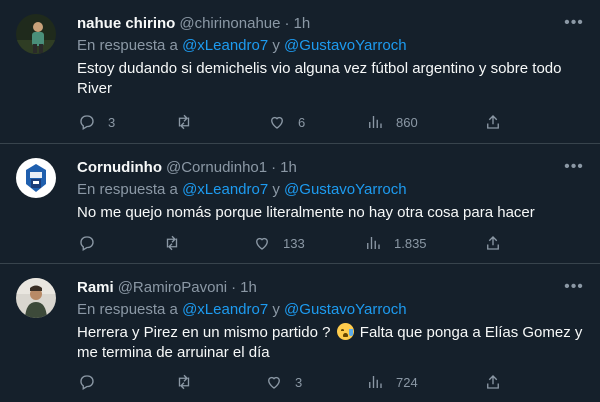 The width and height of the screenshot is (600, 402). What do you see at coordinates (216, 167) in the screenshot?
I see `author-handle: @Cornudinho1` at bounding box center [216, 167].